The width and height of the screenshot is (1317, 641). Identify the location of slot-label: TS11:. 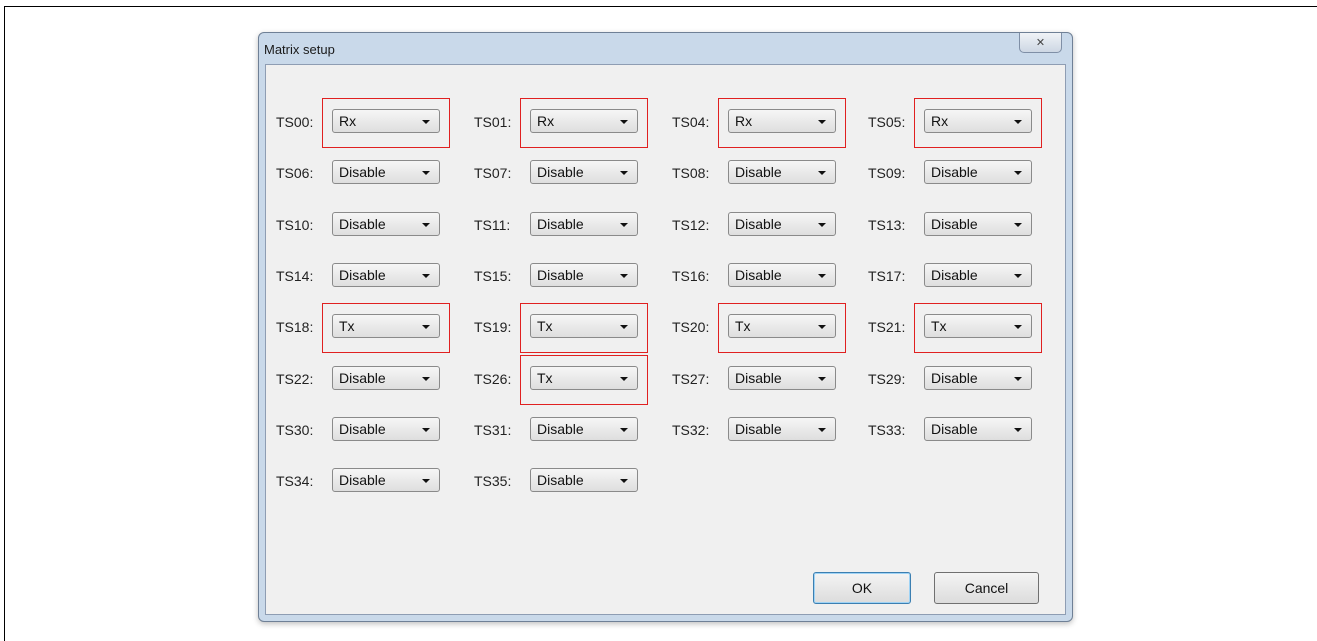
(492, 225).